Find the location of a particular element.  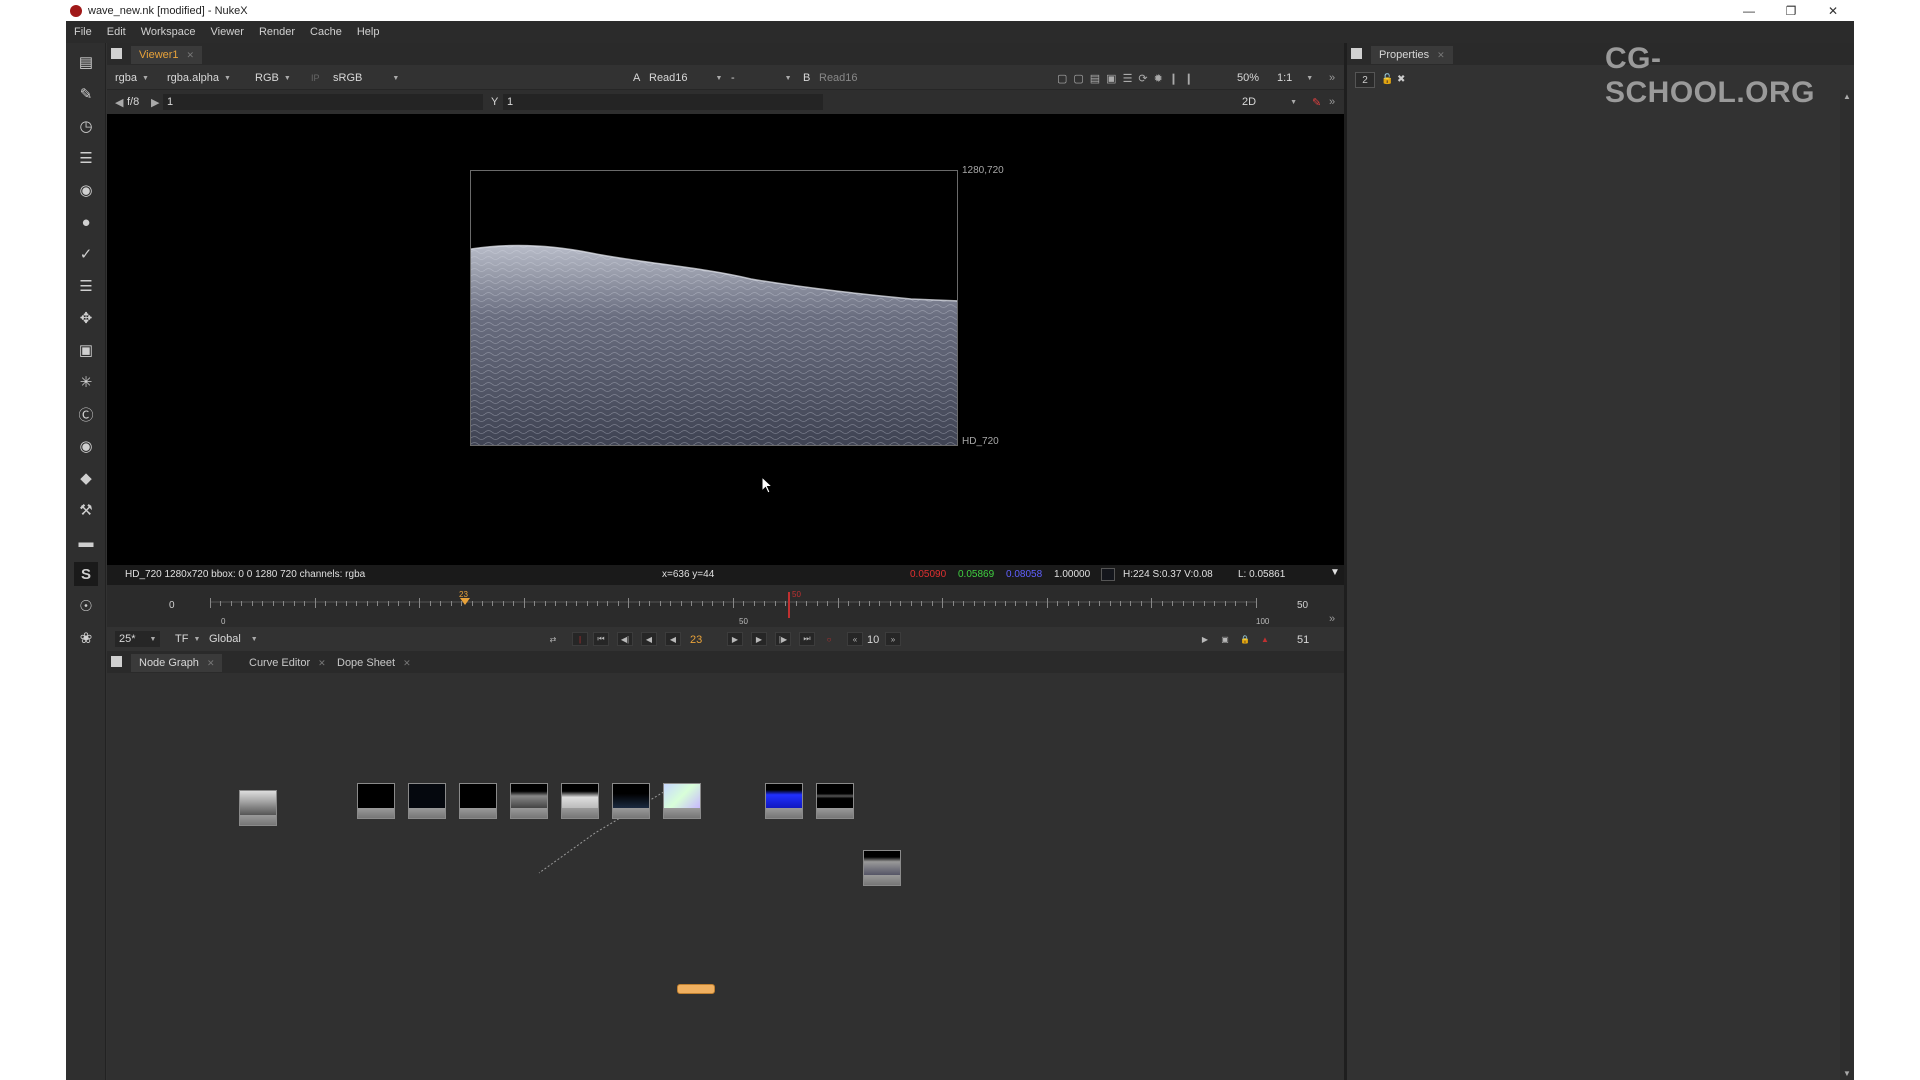

in-marker-icon is located at coordinates (465, 601).